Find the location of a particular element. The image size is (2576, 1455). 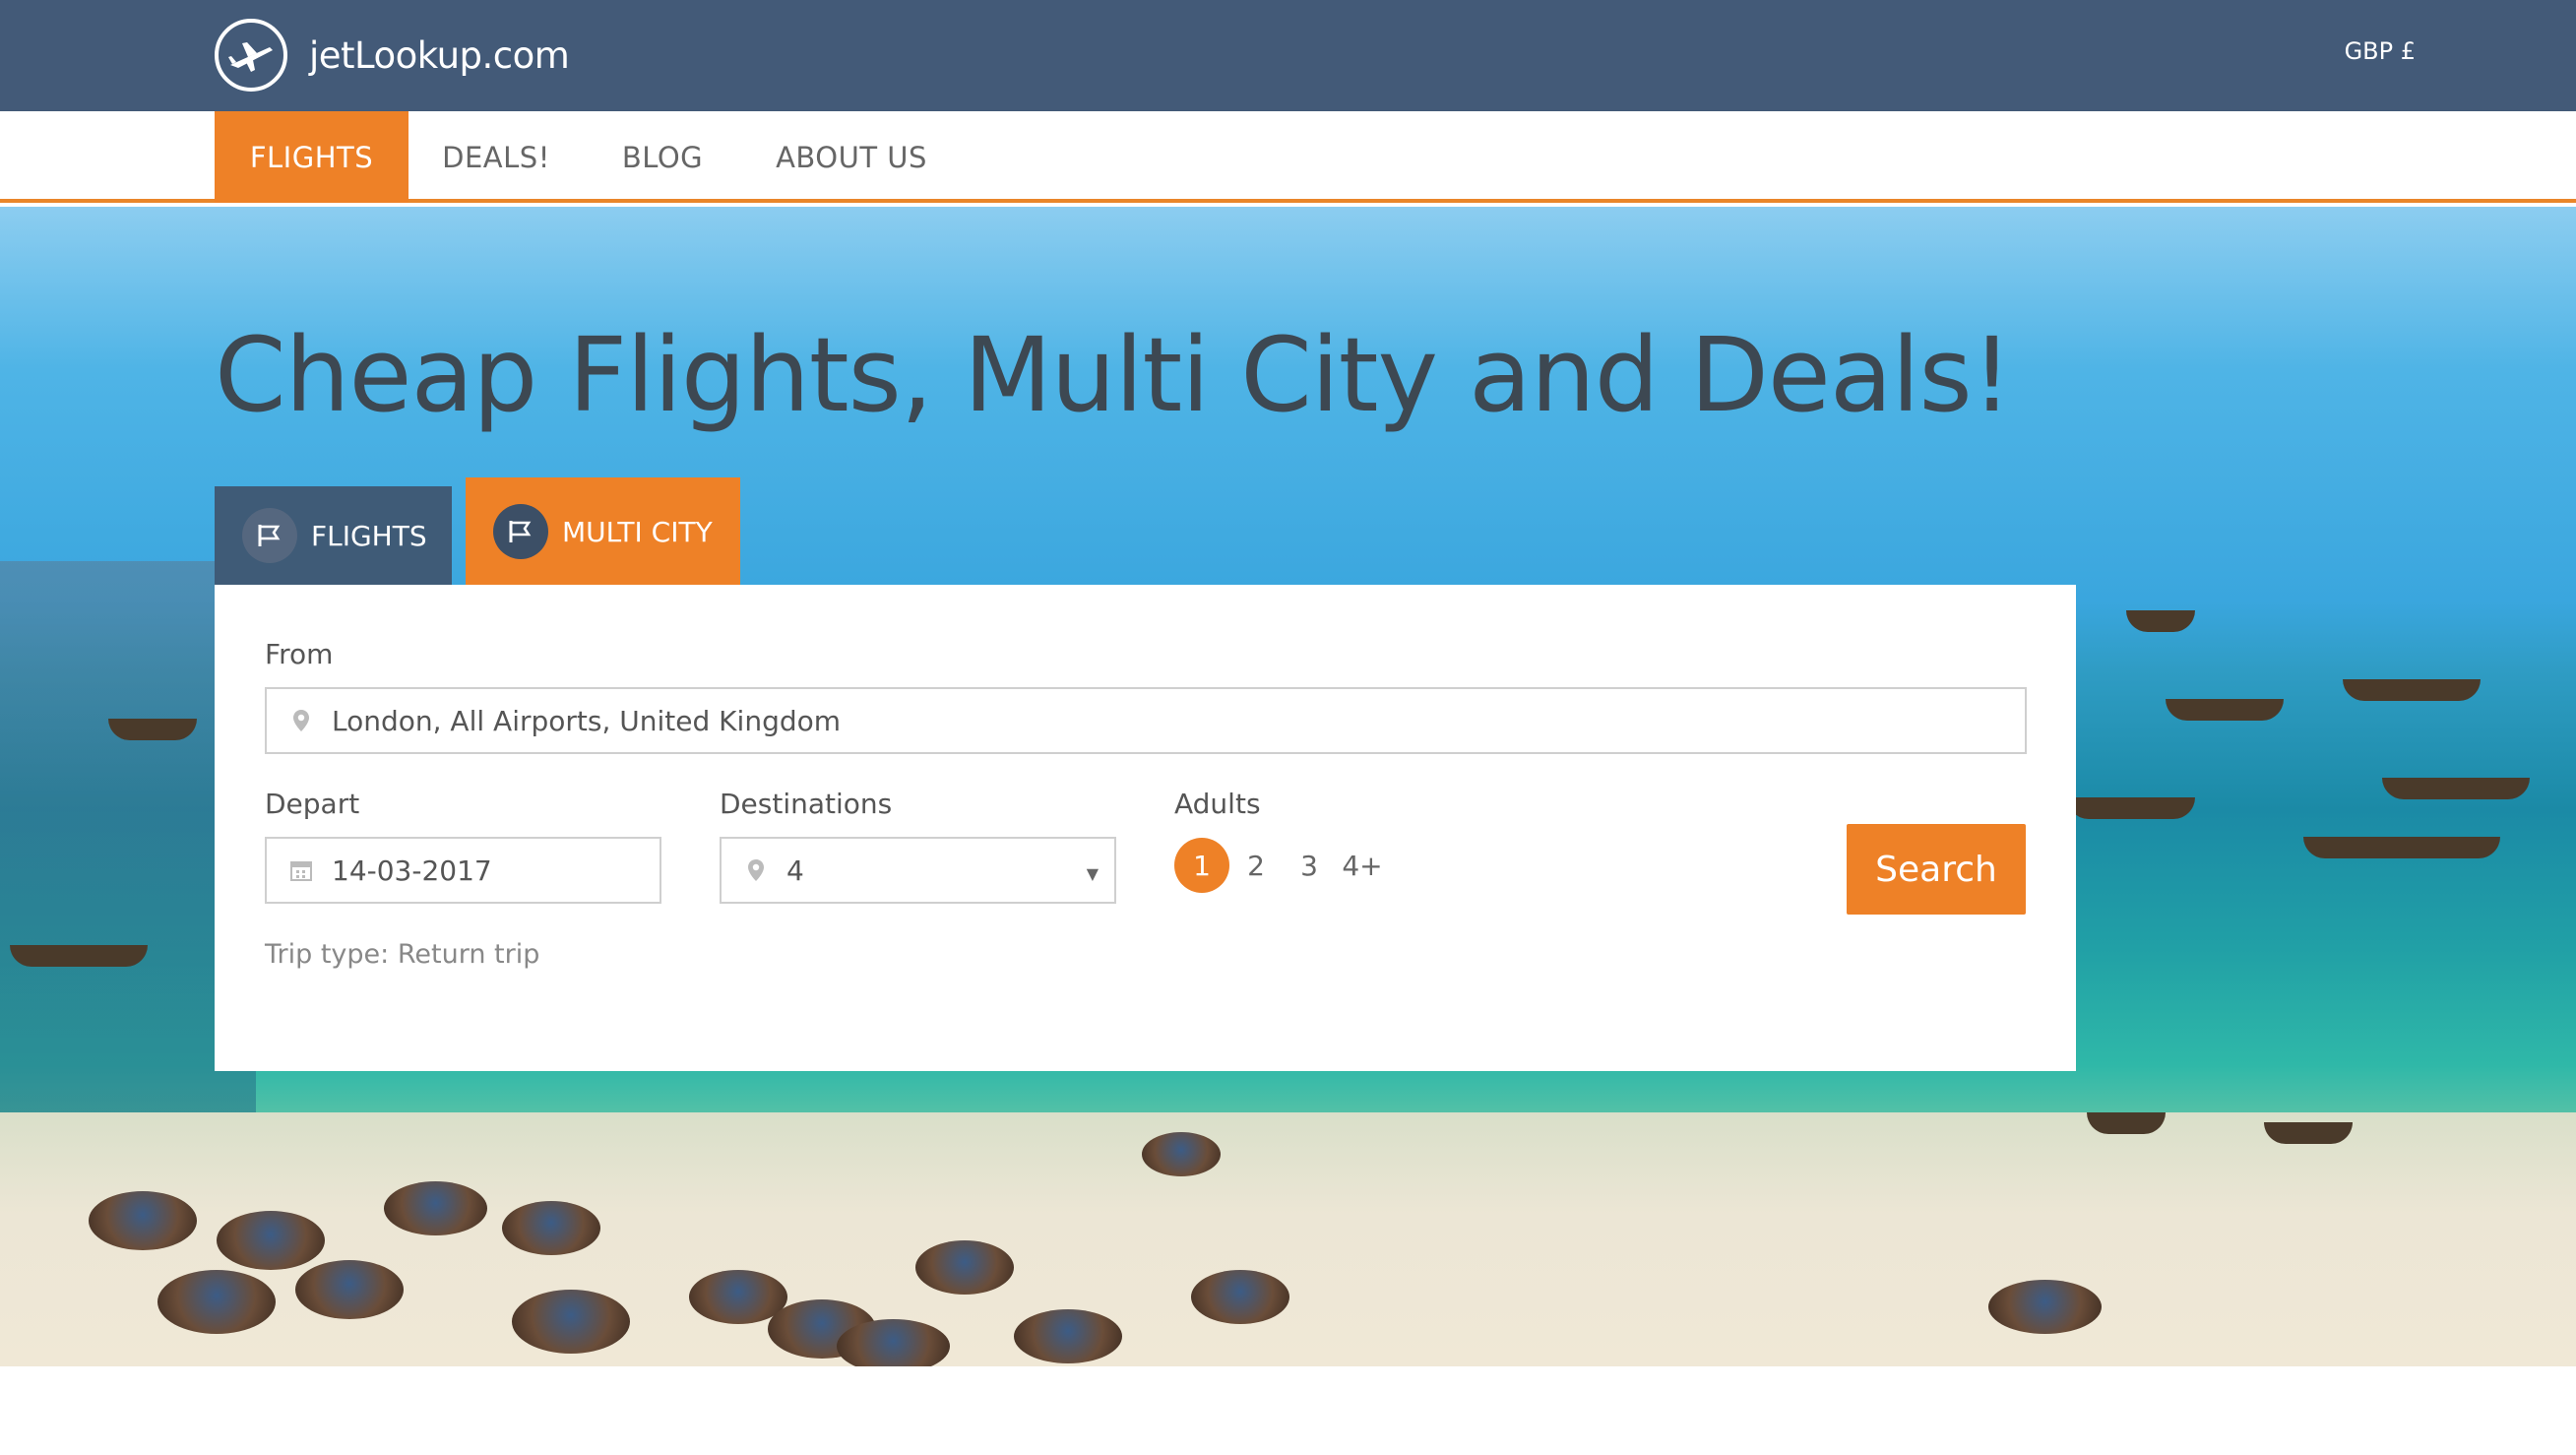

adults-option-1: 1 is located at coordinates (1202, 865).